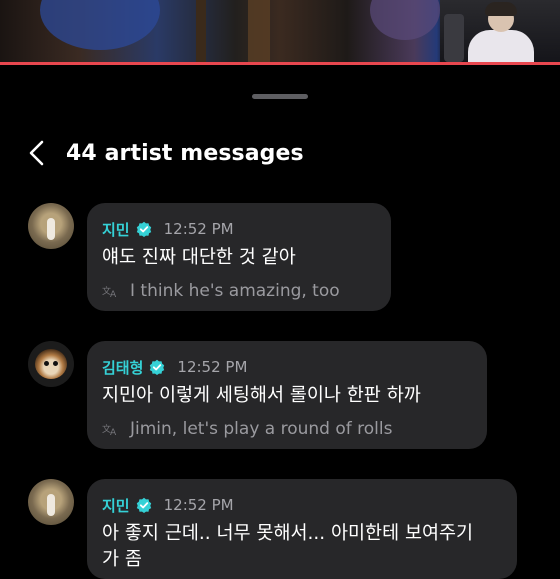 This screenshot has height=579, width=560. Describe the element at coordinates (199, 257) in the screenshot. I see `message-text: 얘도 진짜 대단한 것 같아` at that location.